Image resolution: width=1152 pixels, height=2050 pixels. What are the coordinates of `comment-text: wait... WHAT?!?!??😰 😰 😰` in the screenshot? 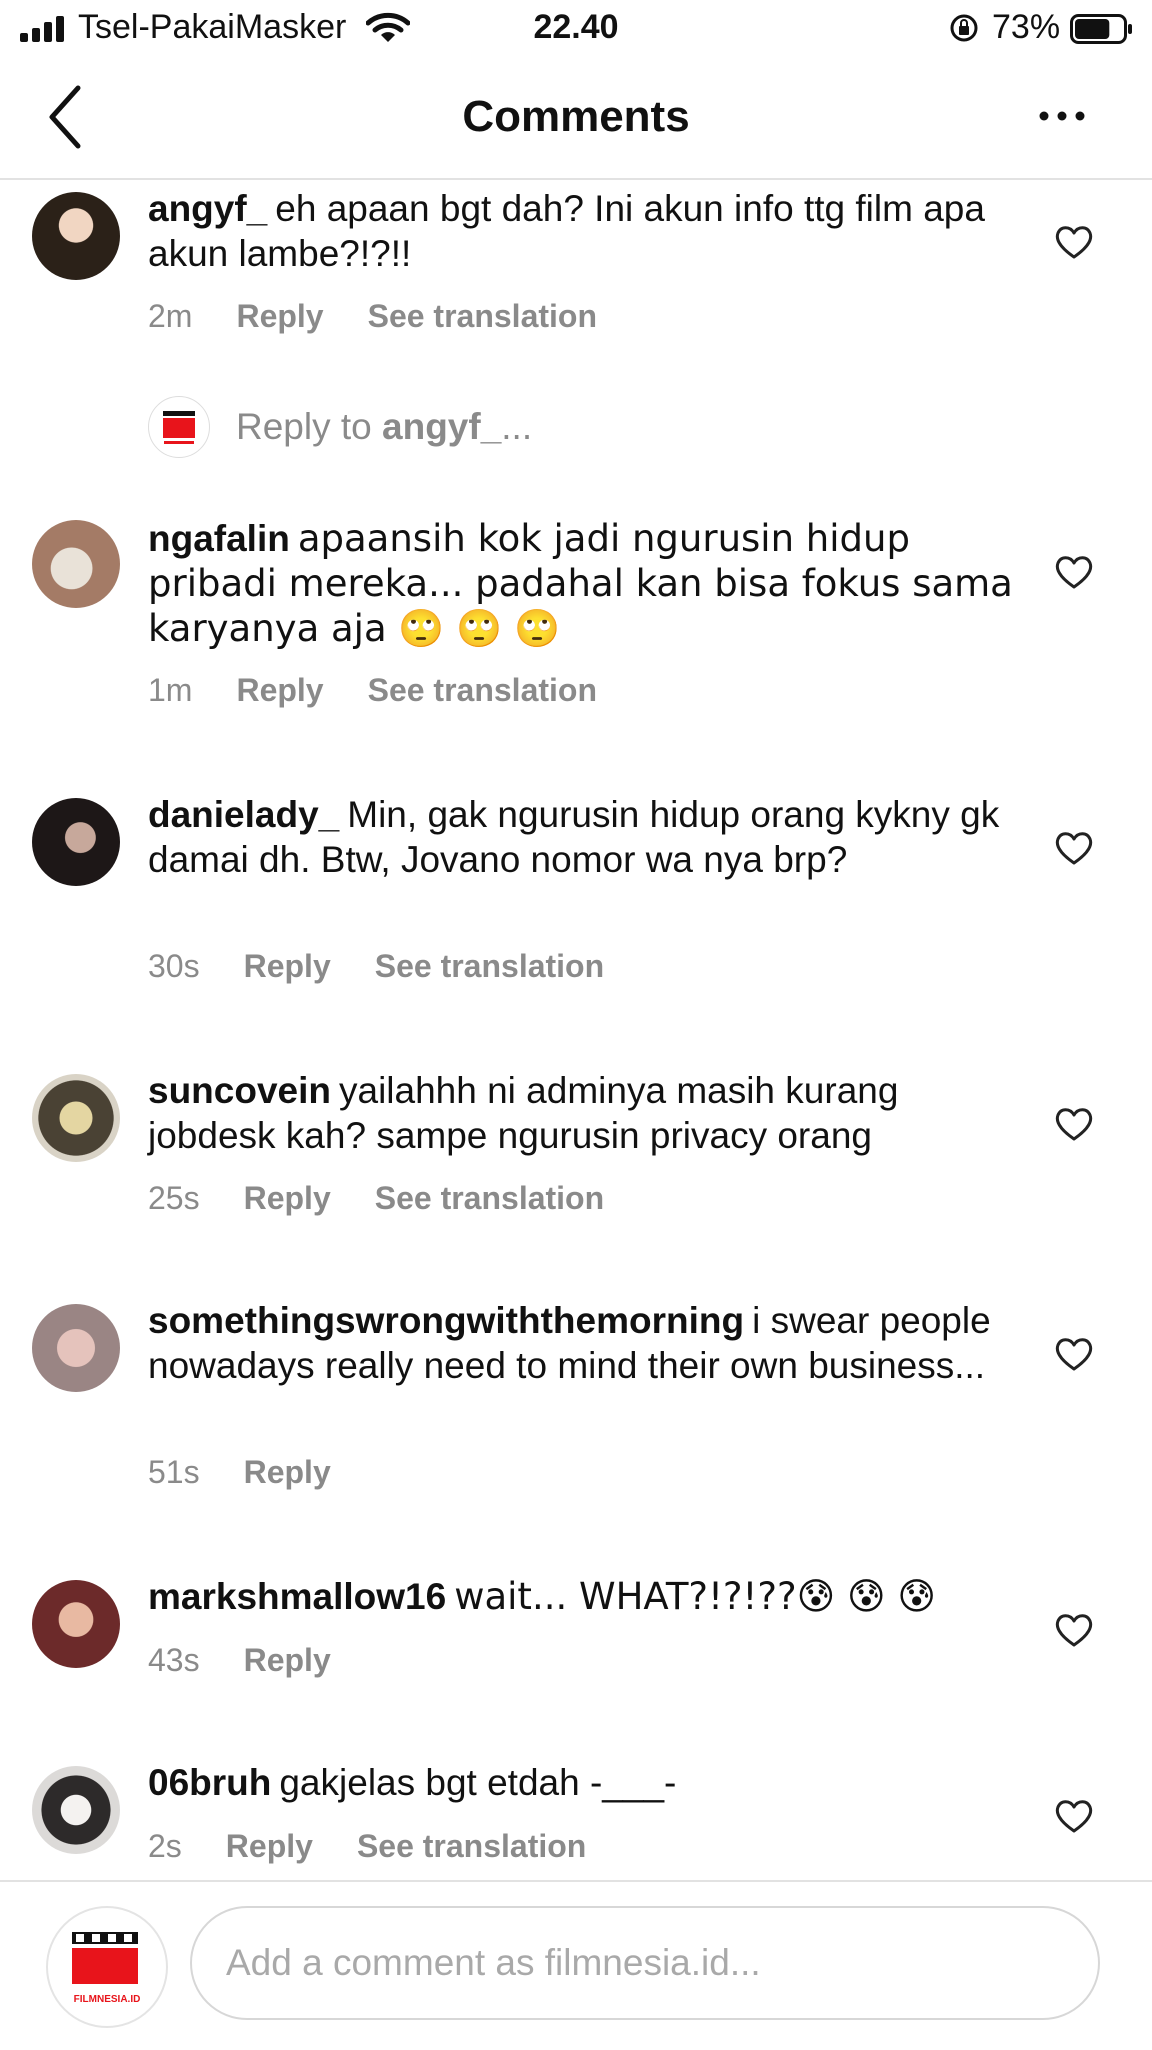 It's located at (695, 1596).